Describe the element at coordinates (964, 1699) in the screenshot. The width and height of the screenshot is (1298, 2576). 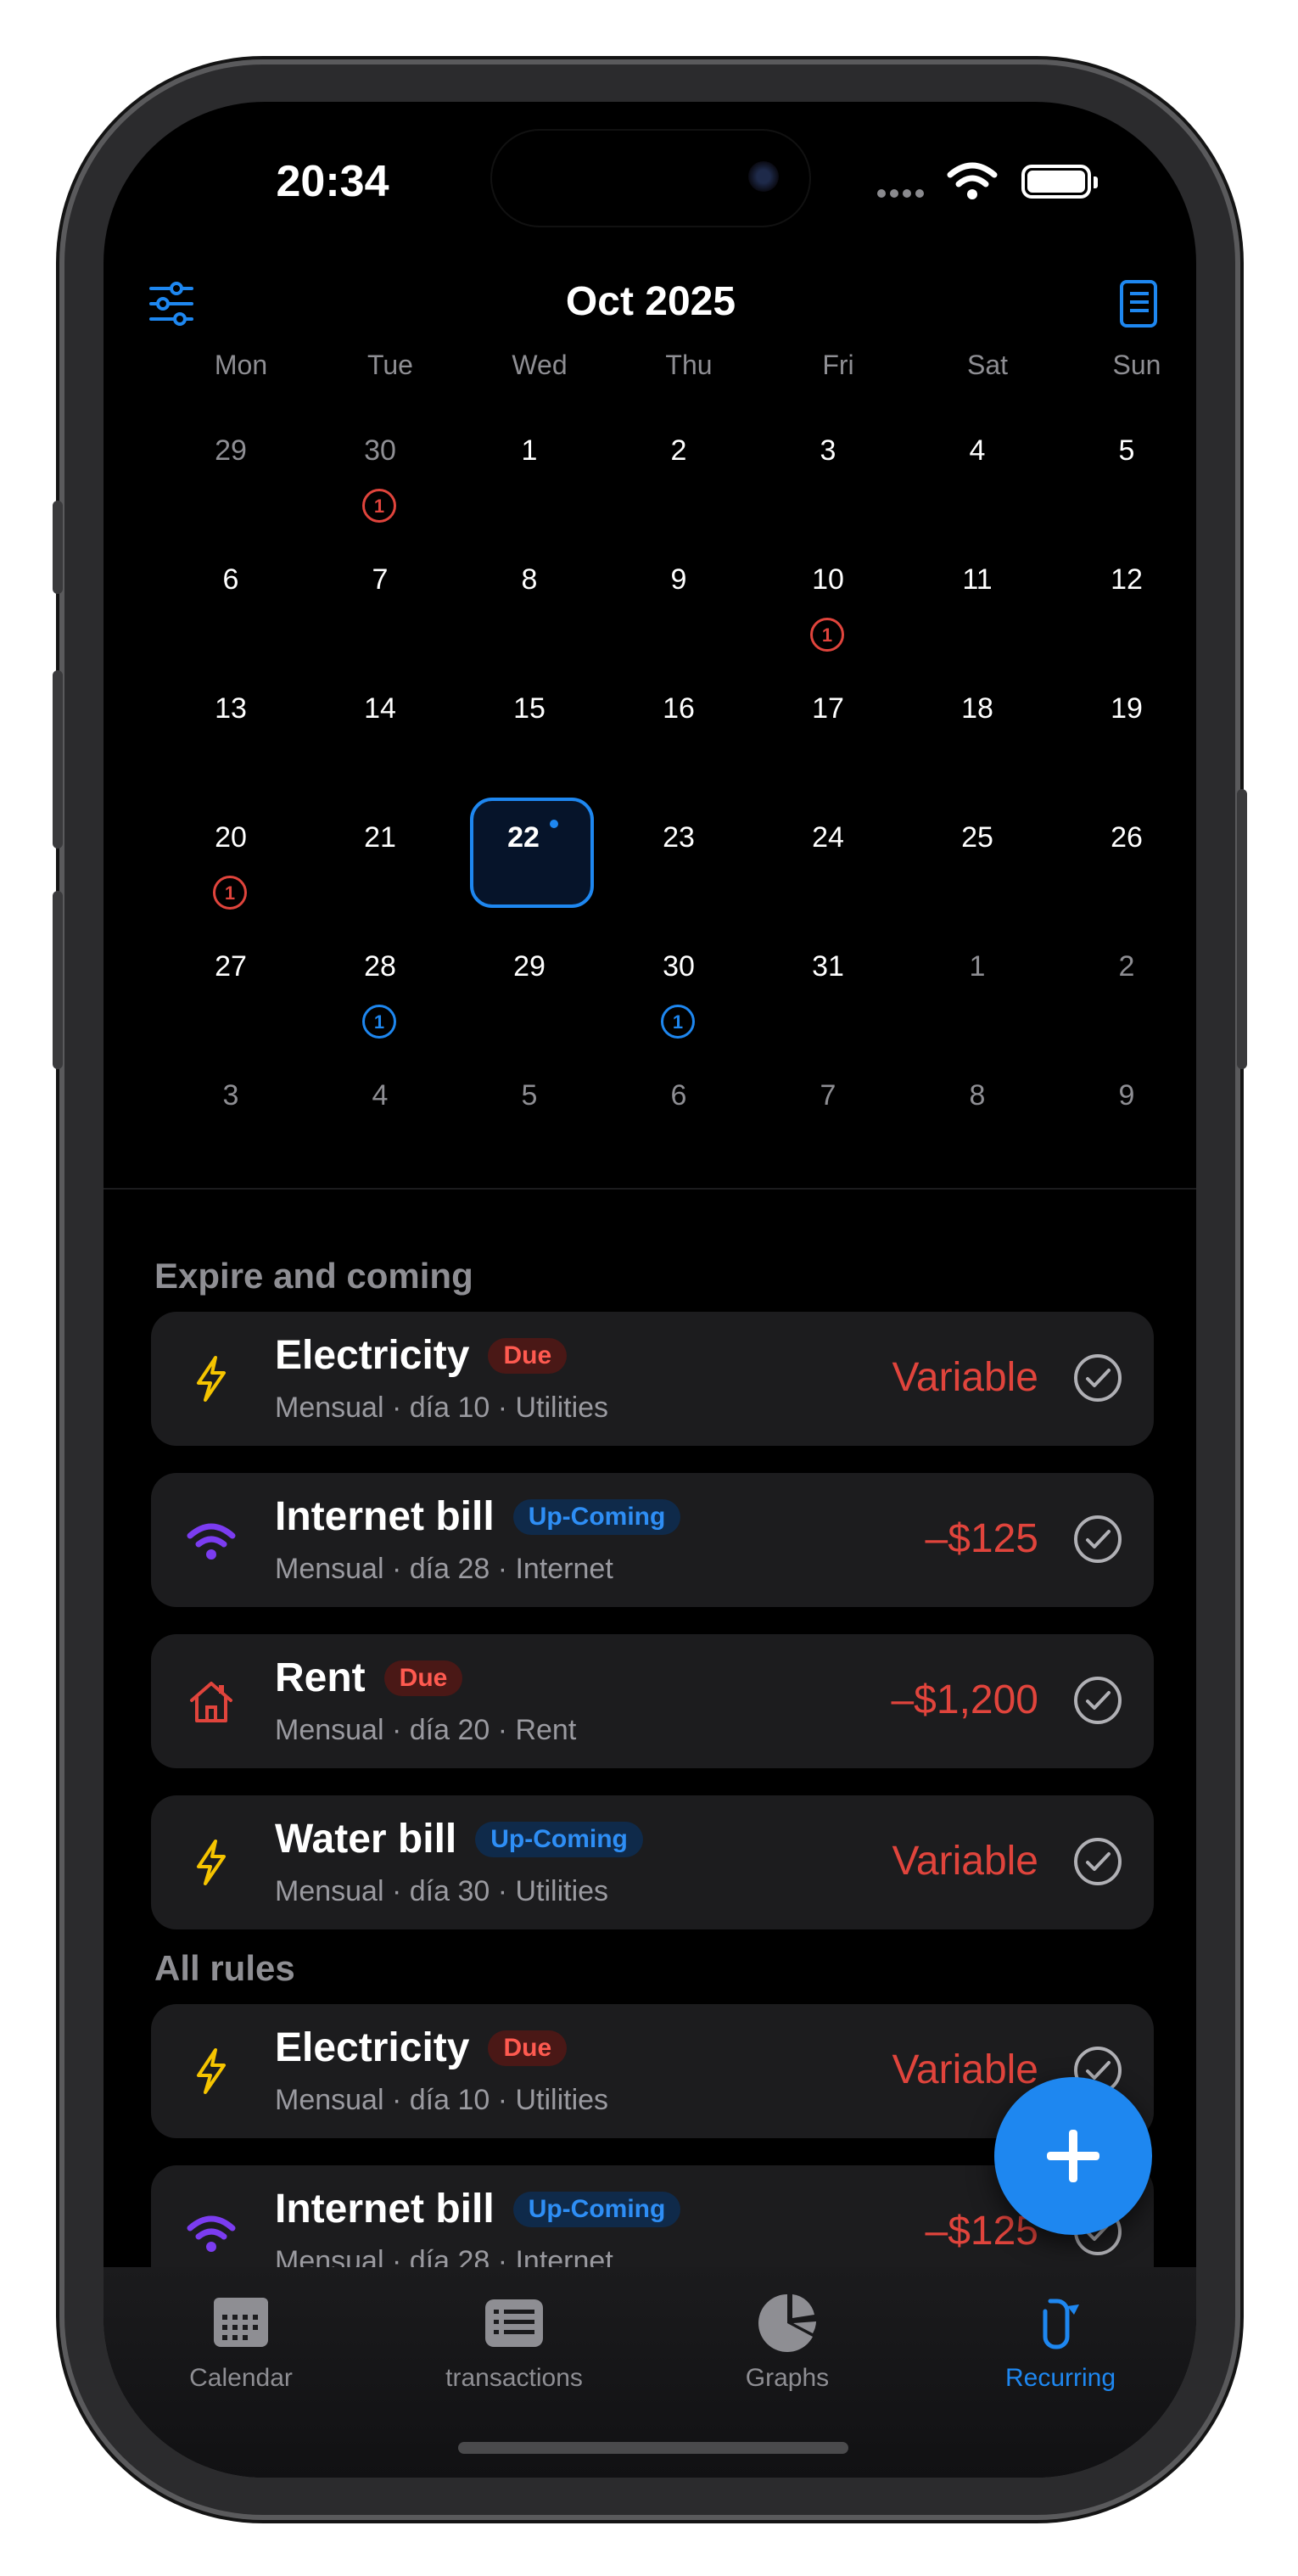
I see `rule-amount: –$1,200` at that location.